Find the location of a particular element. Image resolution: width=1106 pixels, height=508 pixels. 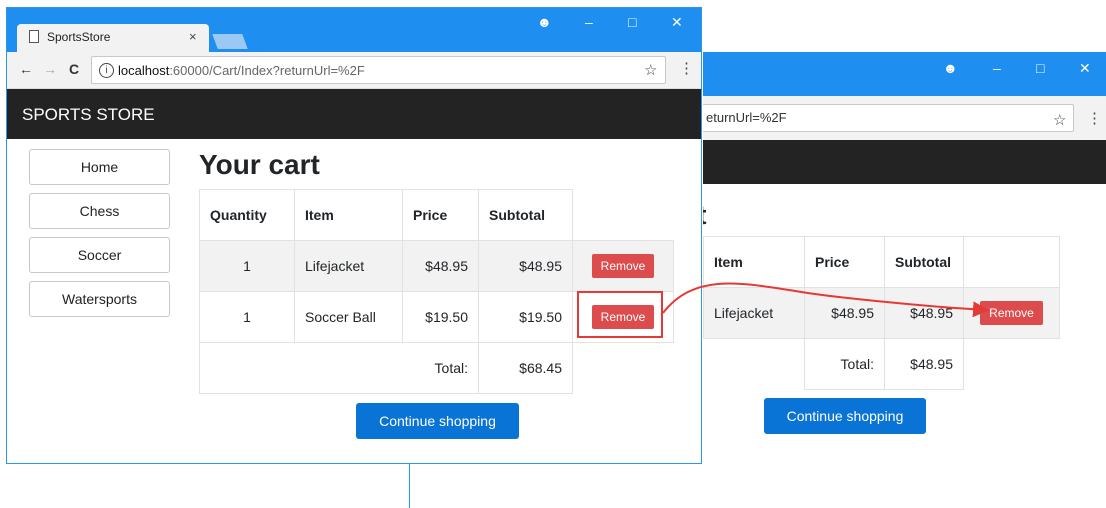

back-titlebar: ☻ – □ ✕ is located at coordinates (904, 74).